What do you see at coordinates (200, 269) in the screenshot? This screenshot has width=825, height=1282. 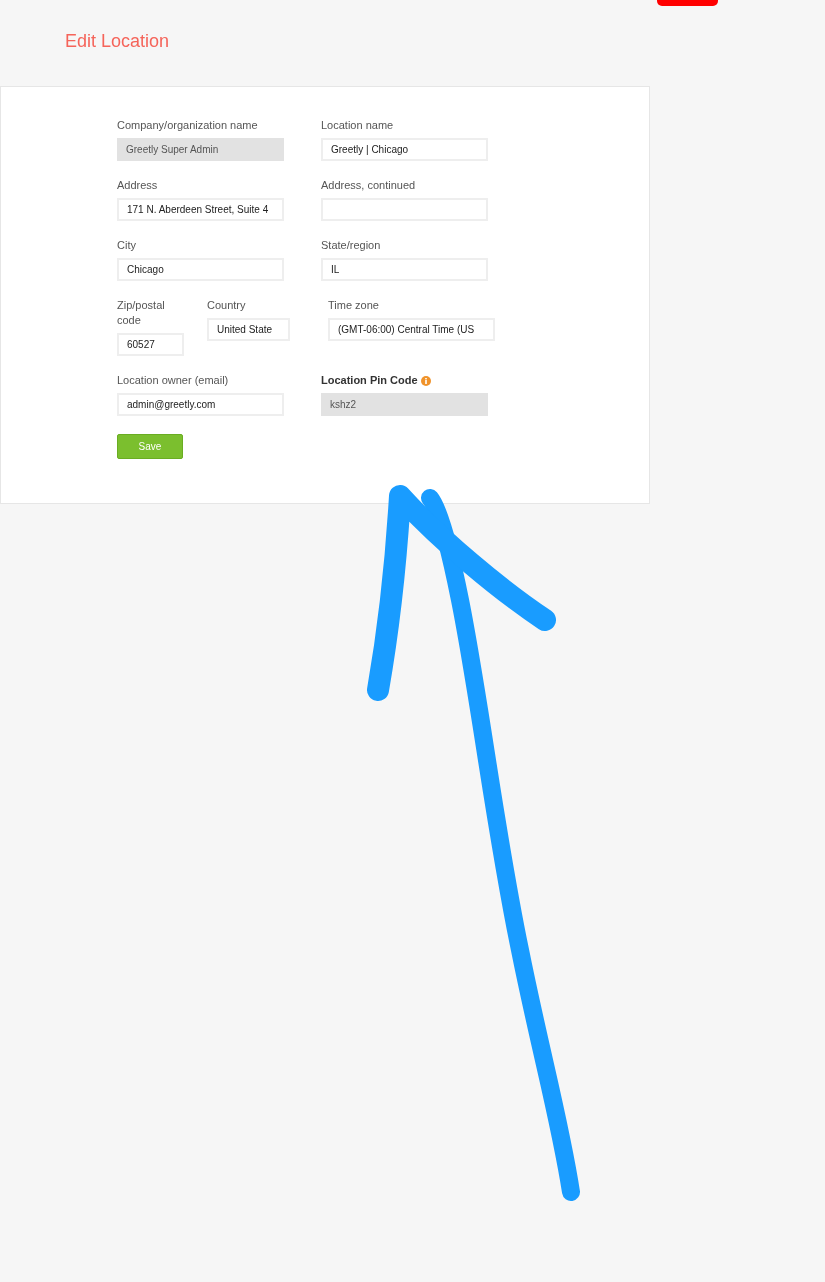 I see `input-field: Chicago` at bounding box center [200, 269].